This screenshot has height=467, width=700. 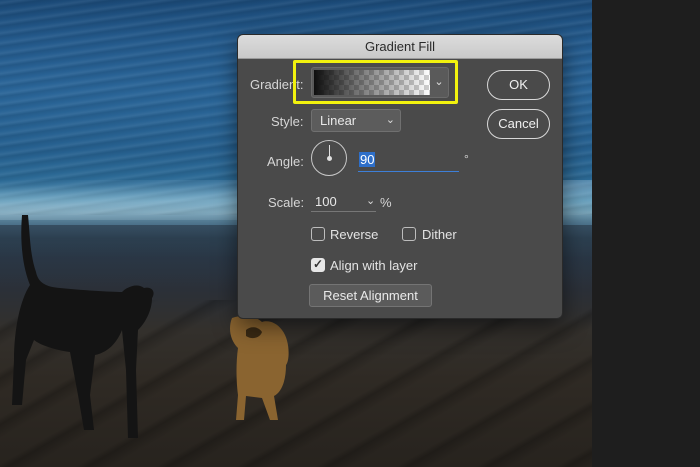 I want to click on angle-center-dot, so click(x=329, y=158).